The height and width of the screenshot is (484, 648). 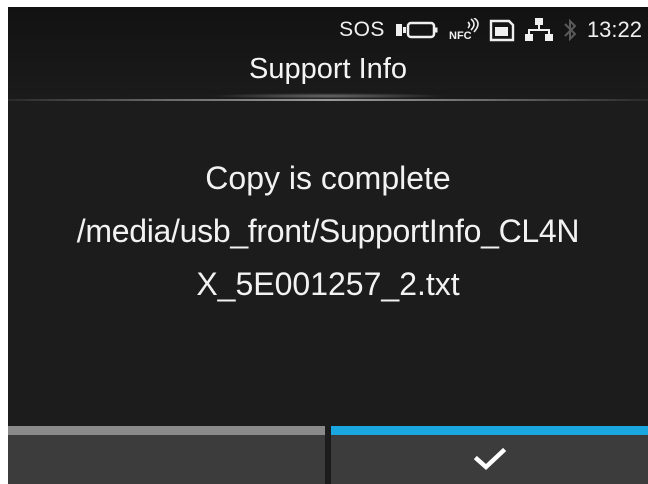 I want to click on left-softkey-button, so click(x=166, y=455).